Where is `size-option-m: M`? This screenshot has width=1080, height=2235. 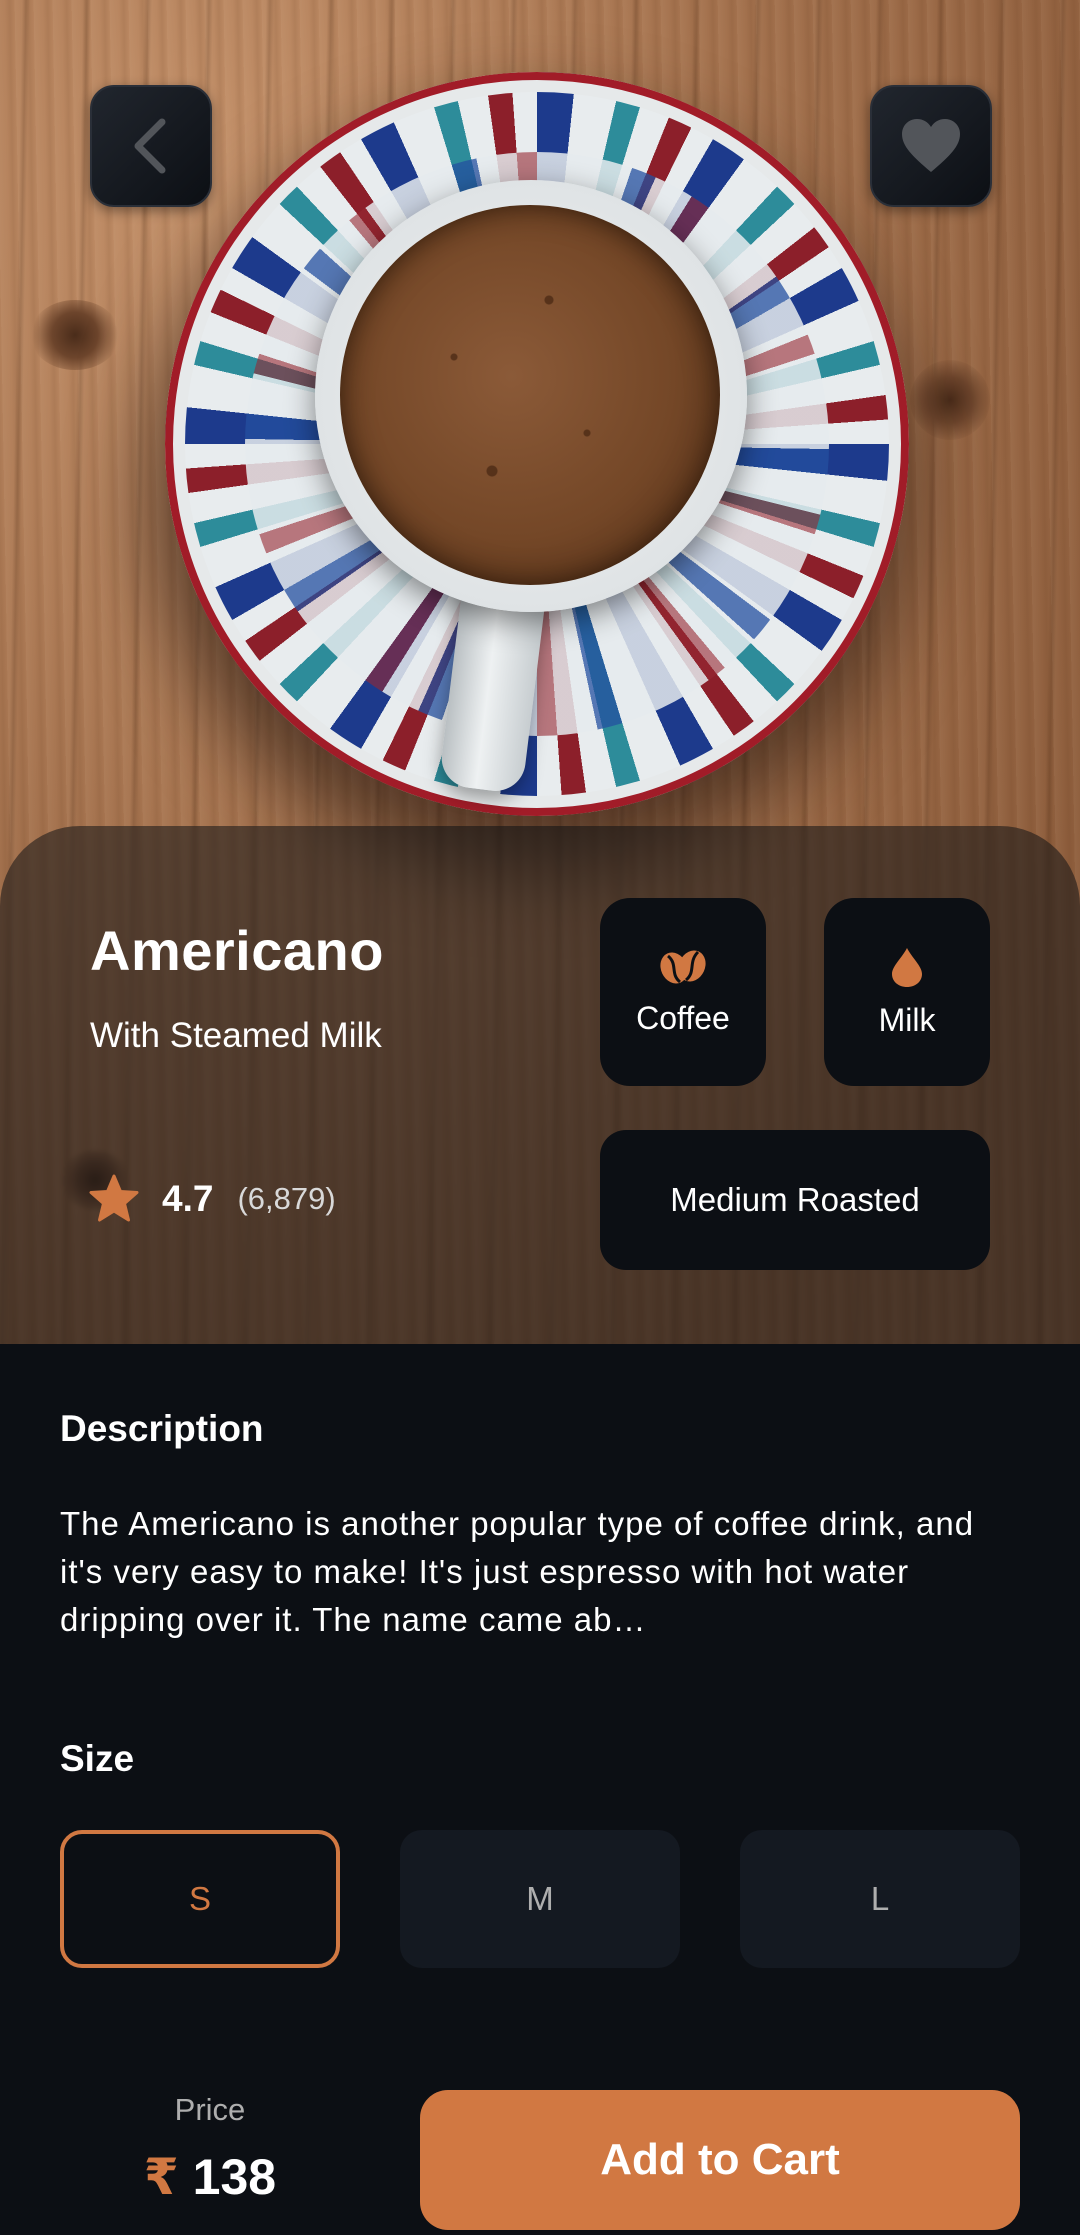 size-option-m: M is located at coordinates (540, 1899).